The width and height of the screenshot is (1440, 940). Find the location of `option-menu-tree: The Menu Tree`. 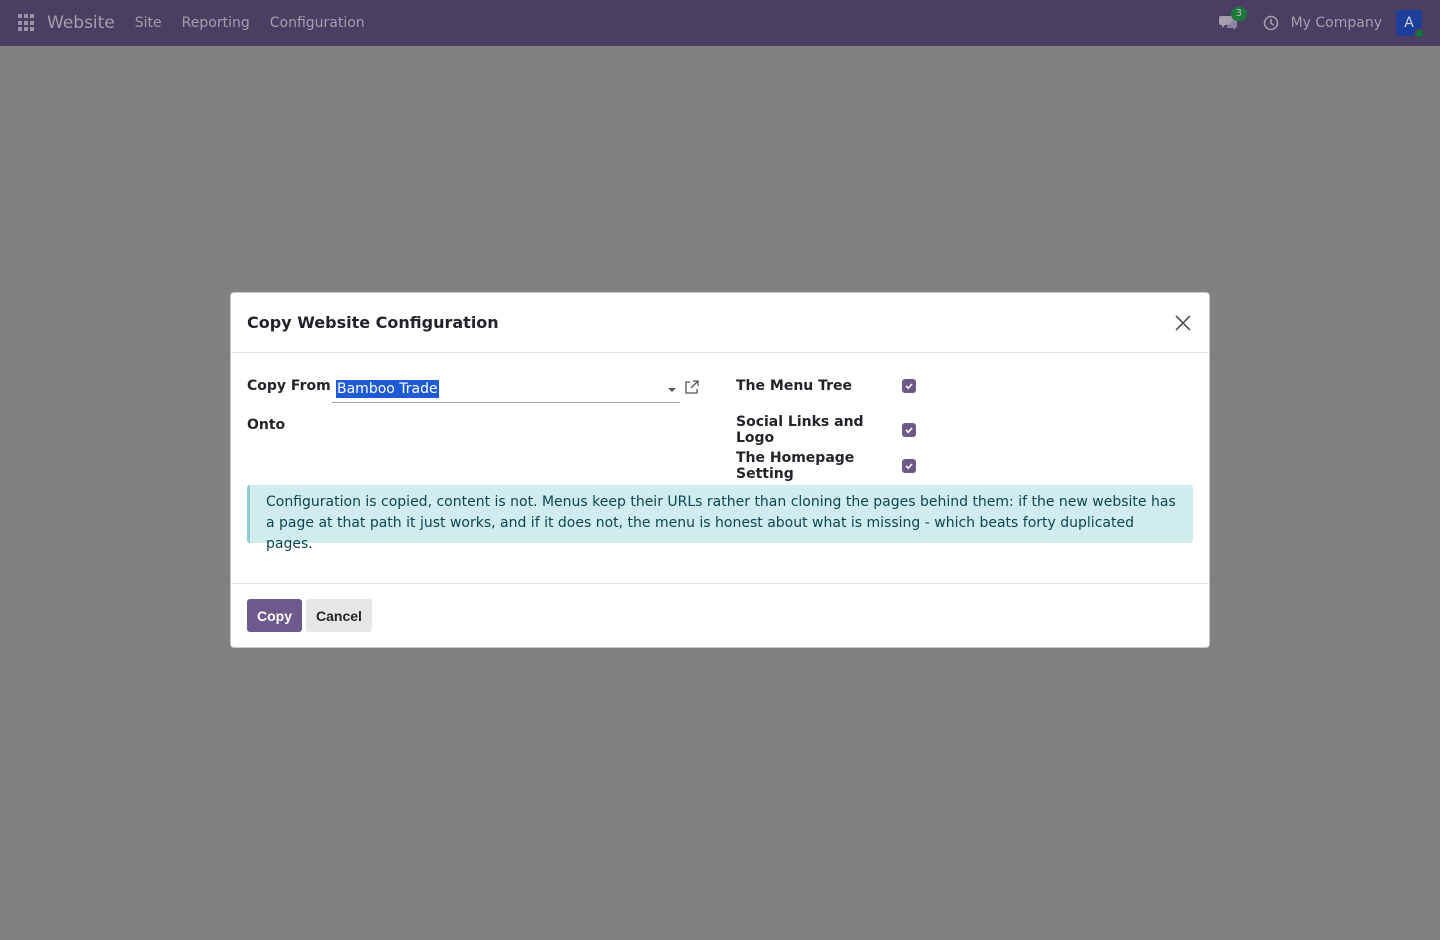

option-menu-tree: The Menu Tree is located at coordinates (826, 386).